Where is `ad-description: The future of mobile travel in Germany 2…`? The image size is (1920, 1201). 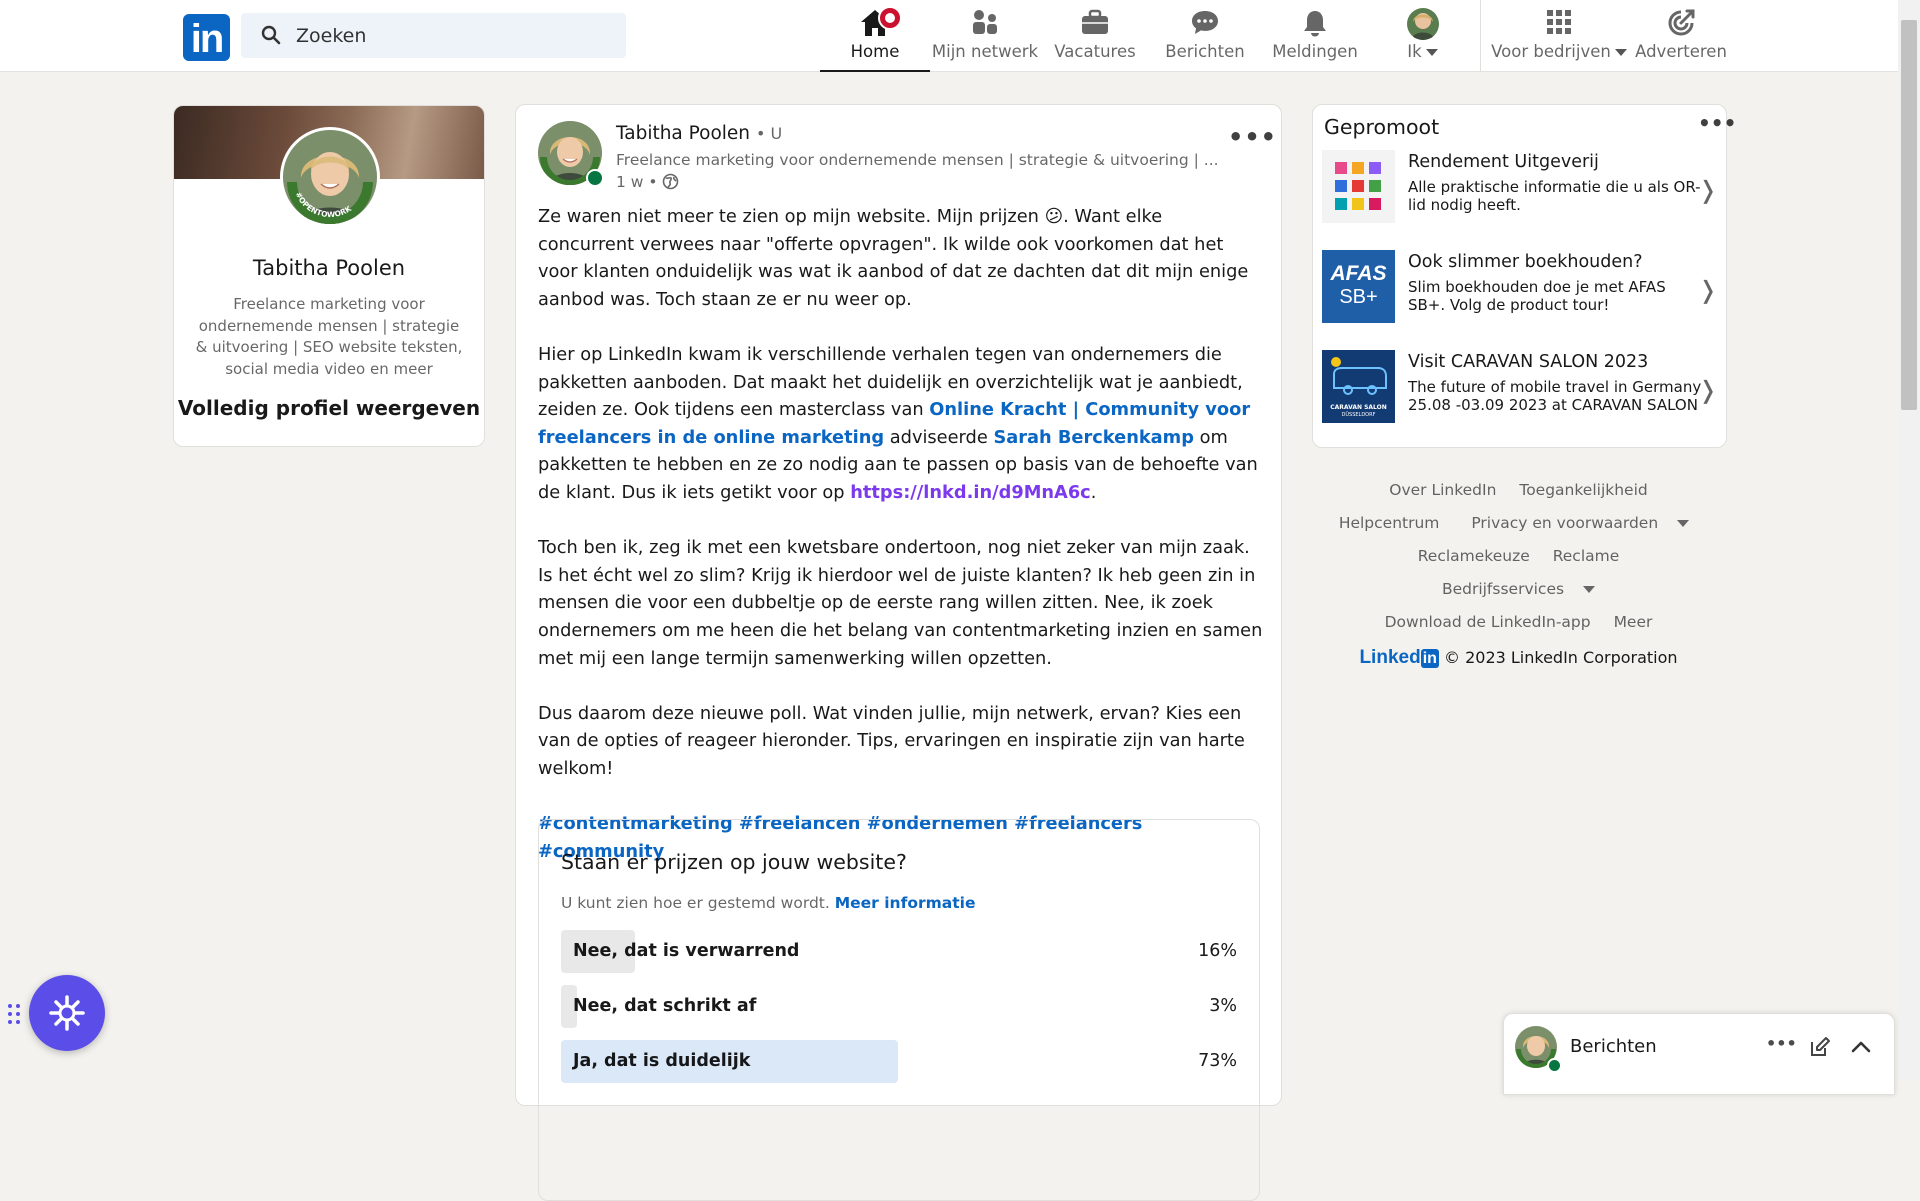 ad-description: The future of mobile travel in Germany 2… is located at coordinates (1555, 396).